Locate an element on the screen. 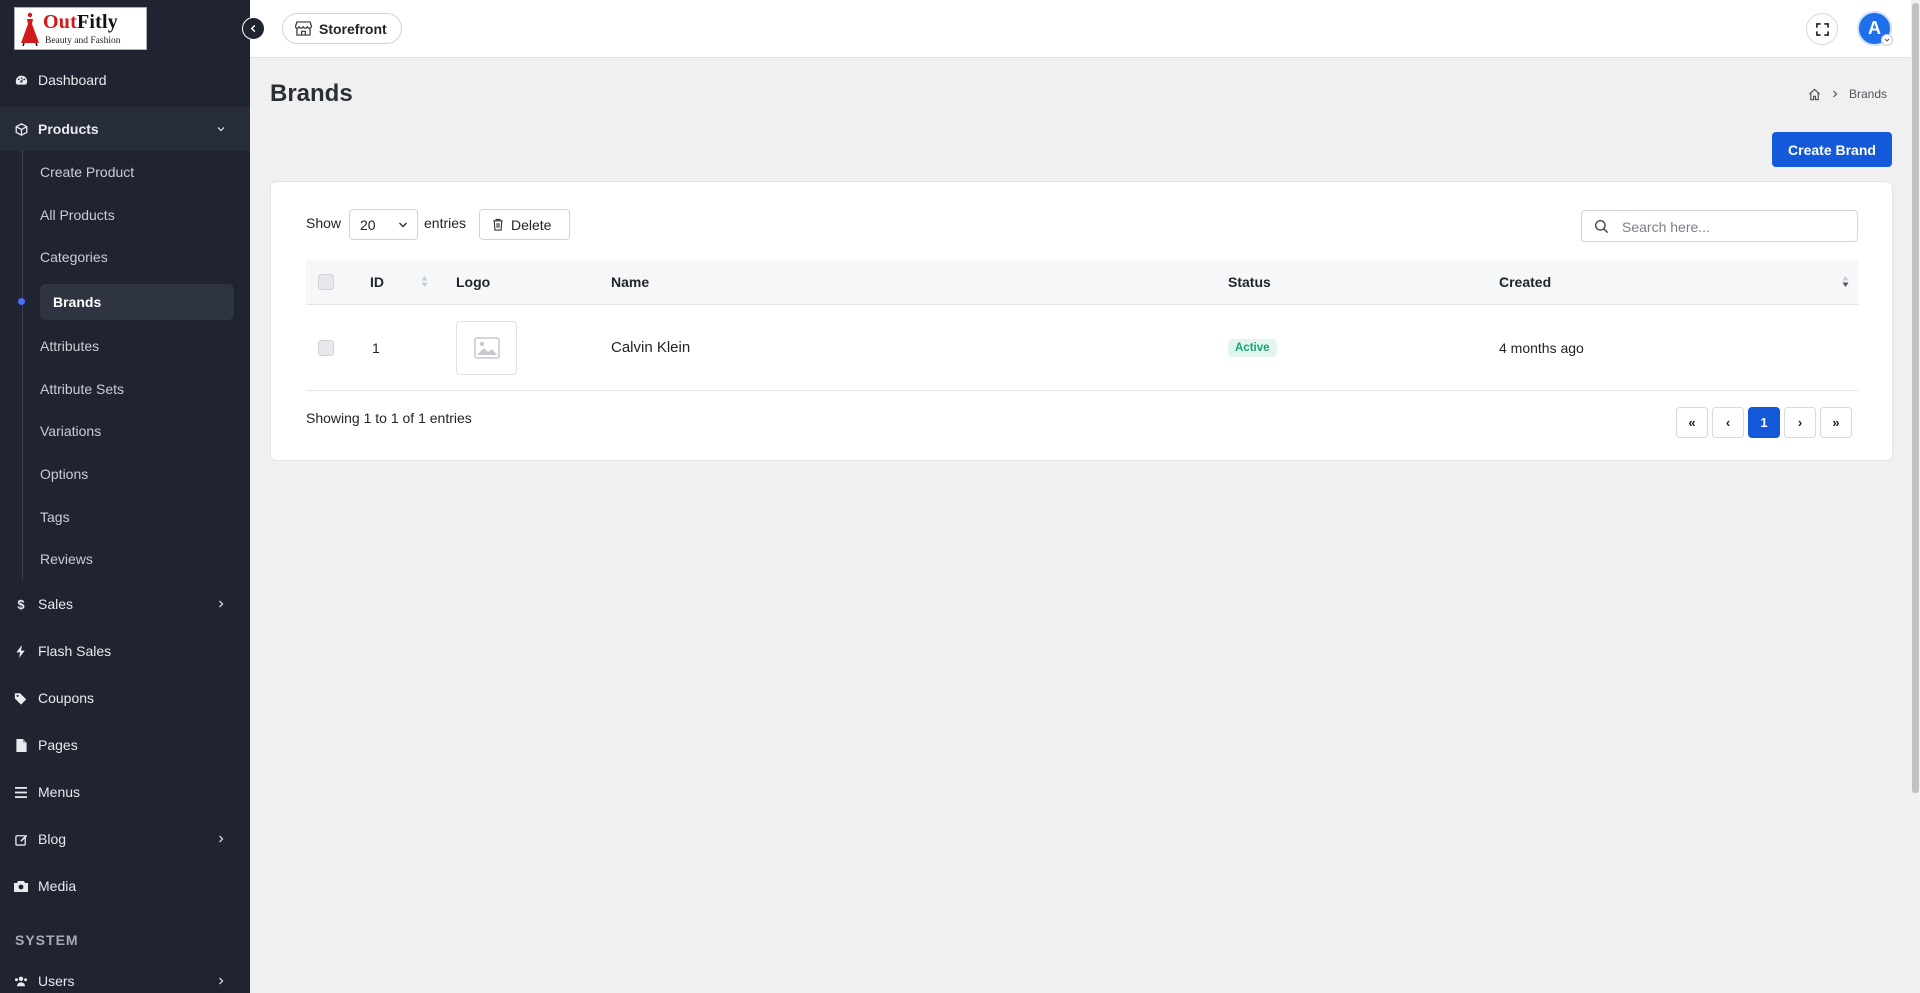 This screenshot has height=993, width=1920. sort-desc-icon is located at coordinates (1845, 281).